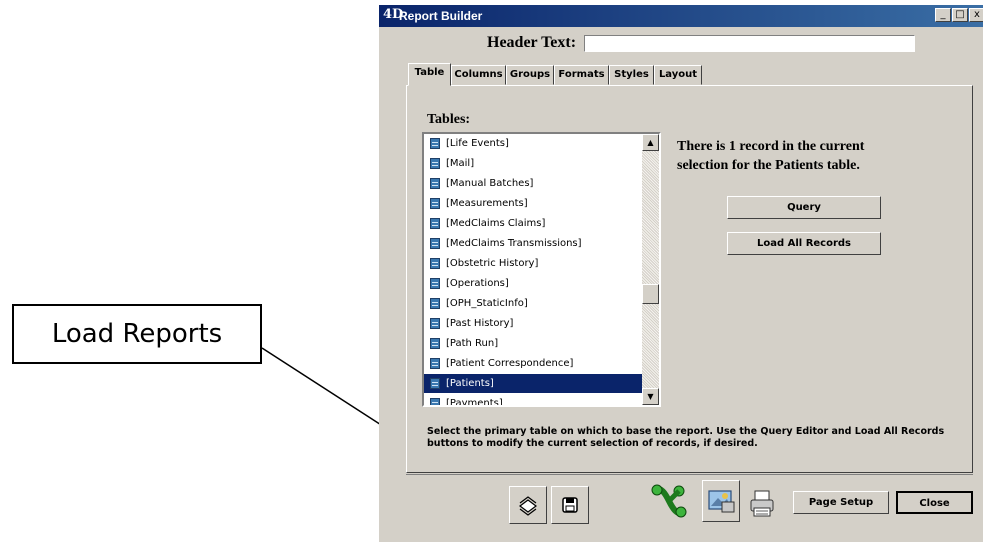 The image size is (983, 542). I want to click on selection-info-line1: There is 1 record in the current, so click(771, 146).